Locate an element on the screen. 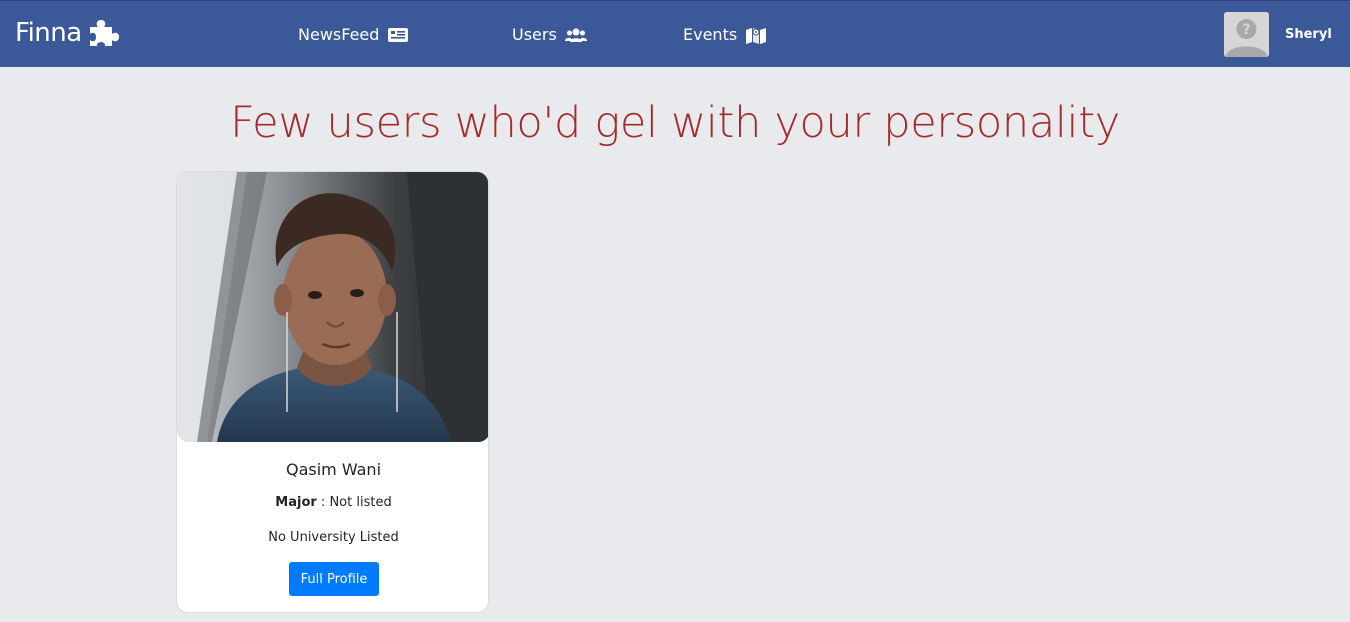  nav-newsfeed: NewsFeed is located at coordinates (353, 34).